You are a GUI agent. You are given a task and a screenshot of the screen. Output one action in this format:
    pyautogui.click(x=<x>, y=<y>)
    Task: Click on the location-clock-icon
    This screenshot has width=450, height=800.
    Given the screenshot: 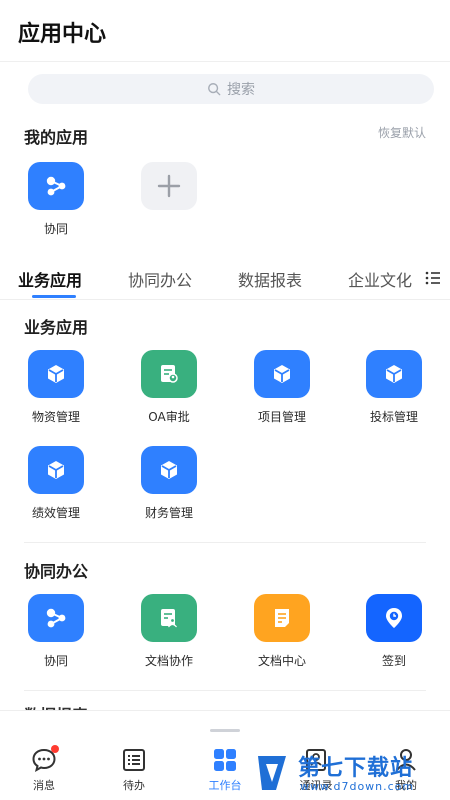 What is the action you would take?
    pyautogui.click(x=394, y=618)
    